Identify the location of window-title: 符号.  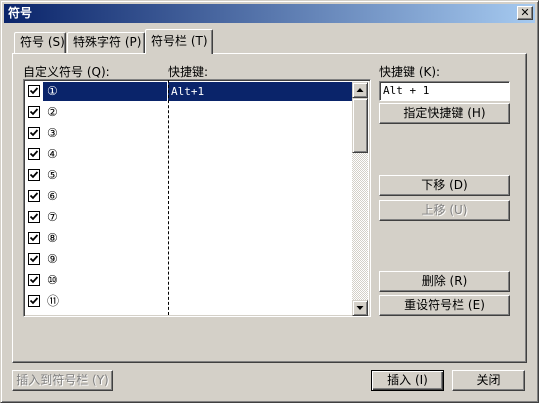
(20, 13).